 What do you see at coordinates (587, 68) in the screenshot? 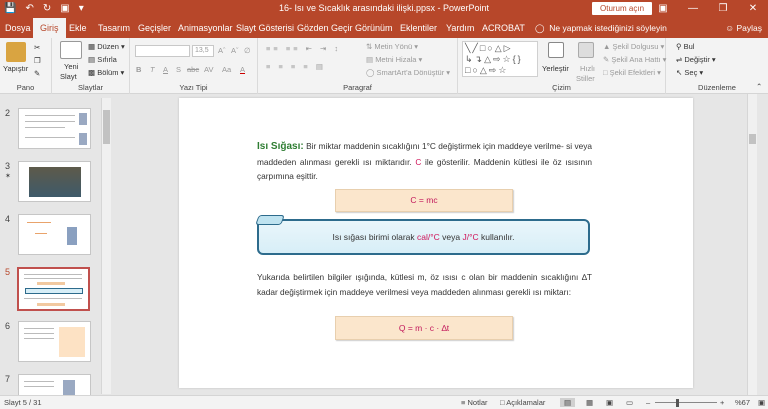
I see `quick-styles-button: Hızlı` at bounding box center [587, 68].